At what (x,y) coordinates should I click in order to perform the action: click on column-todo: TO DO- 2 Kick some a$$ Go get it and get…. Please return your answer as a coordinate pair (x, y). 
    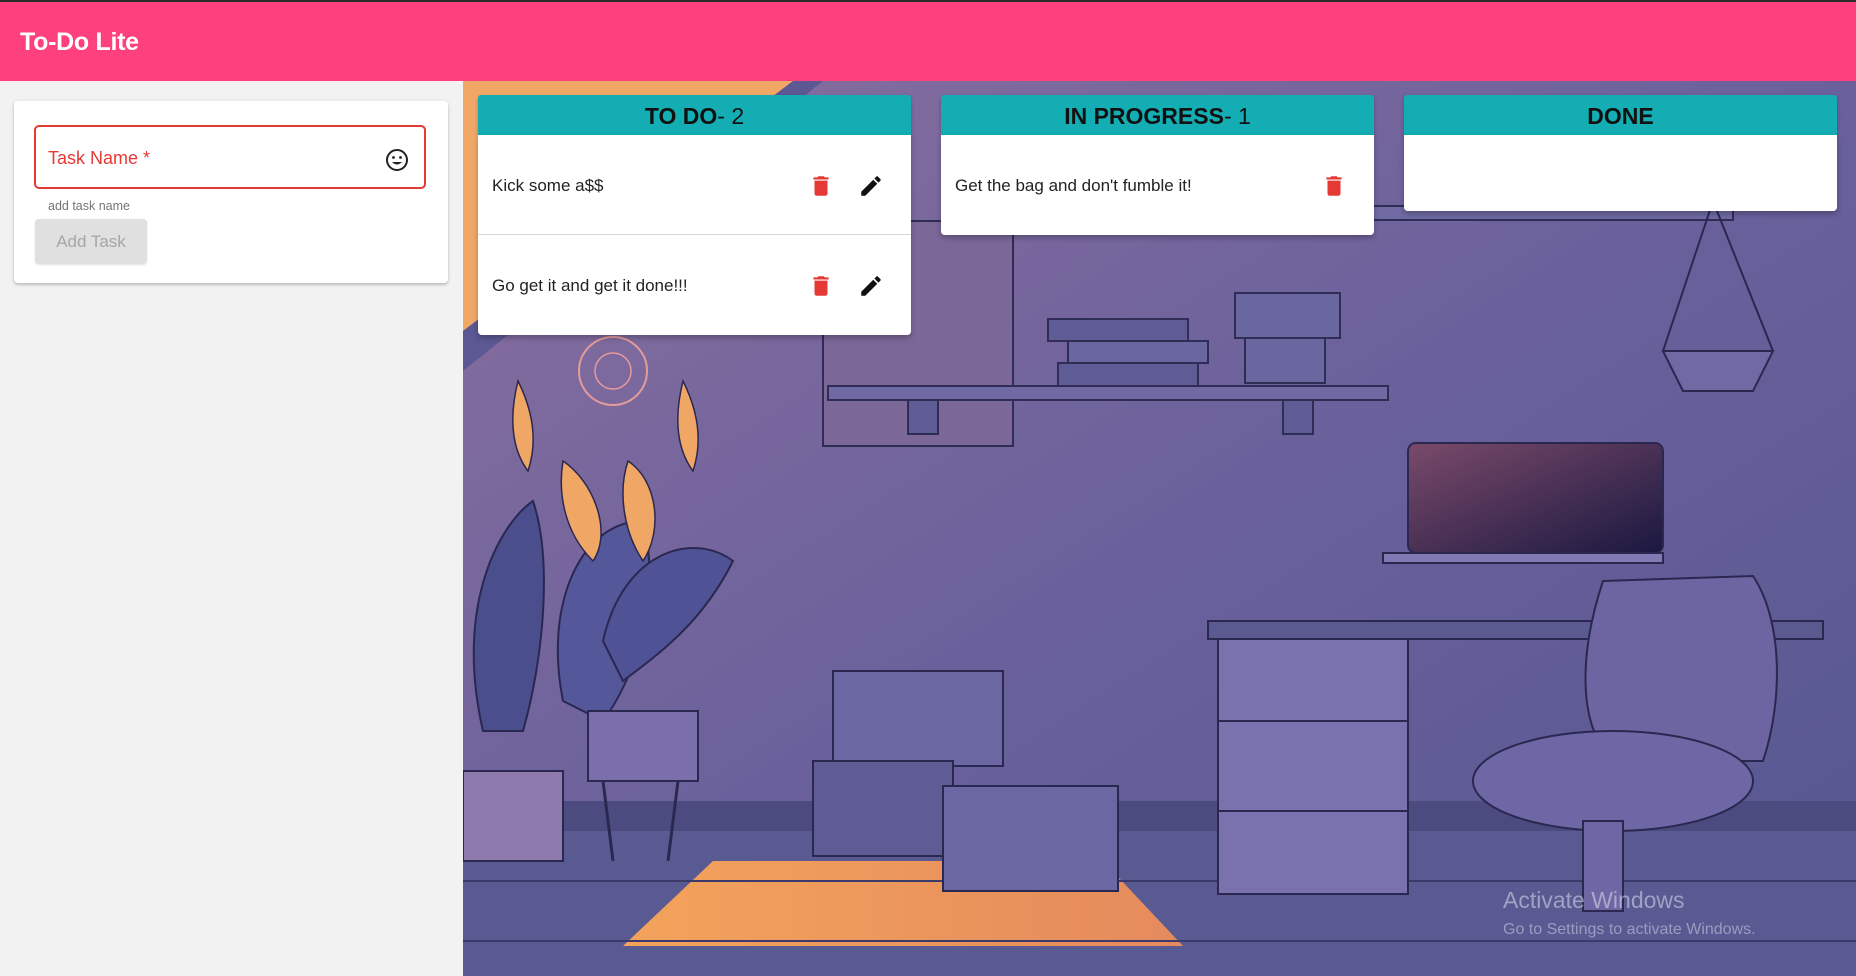
    Looking at the image, I should click on (694, 215).